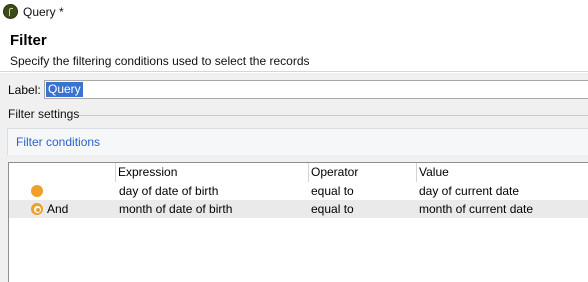  Describe the element at coordinates (297, 141) in the screenshot. I see `filter-conditions-bar: Filter conditions` at that location.